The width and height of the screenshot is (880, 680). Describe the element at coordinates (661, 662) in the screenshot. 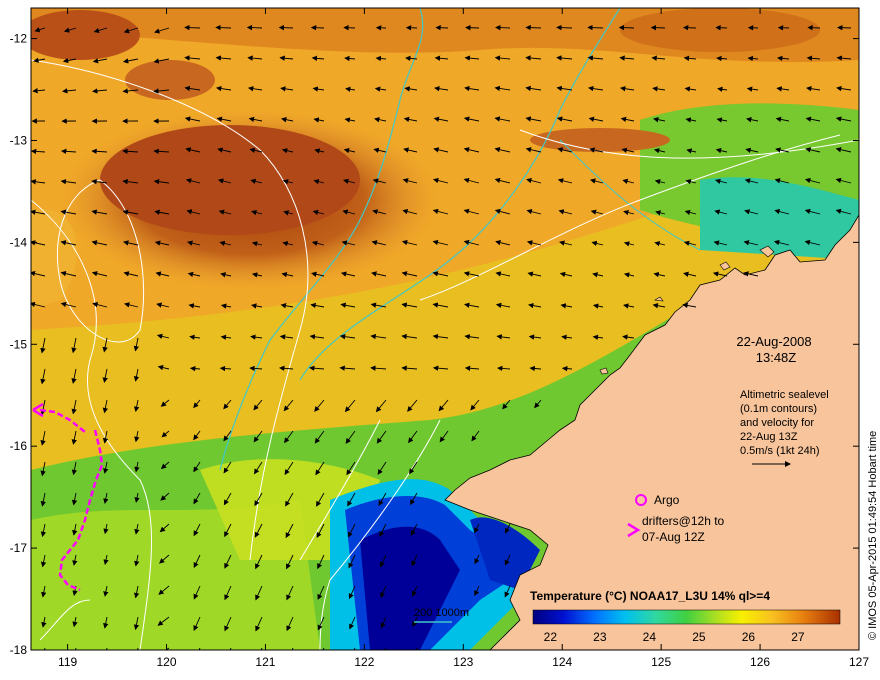

I see `lon-tick-label: 125` at that location.